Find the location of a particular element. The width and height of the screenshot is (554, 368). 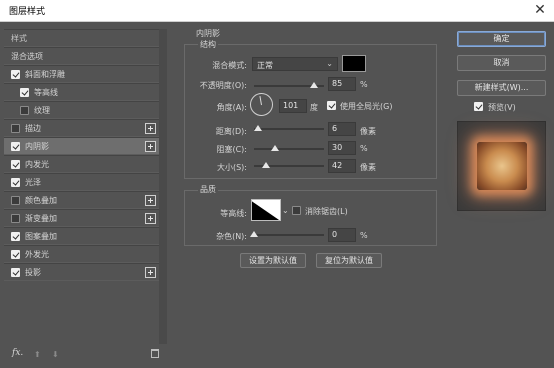

blend-mode-label: 混合模式: is located at coordinates (229, 65).